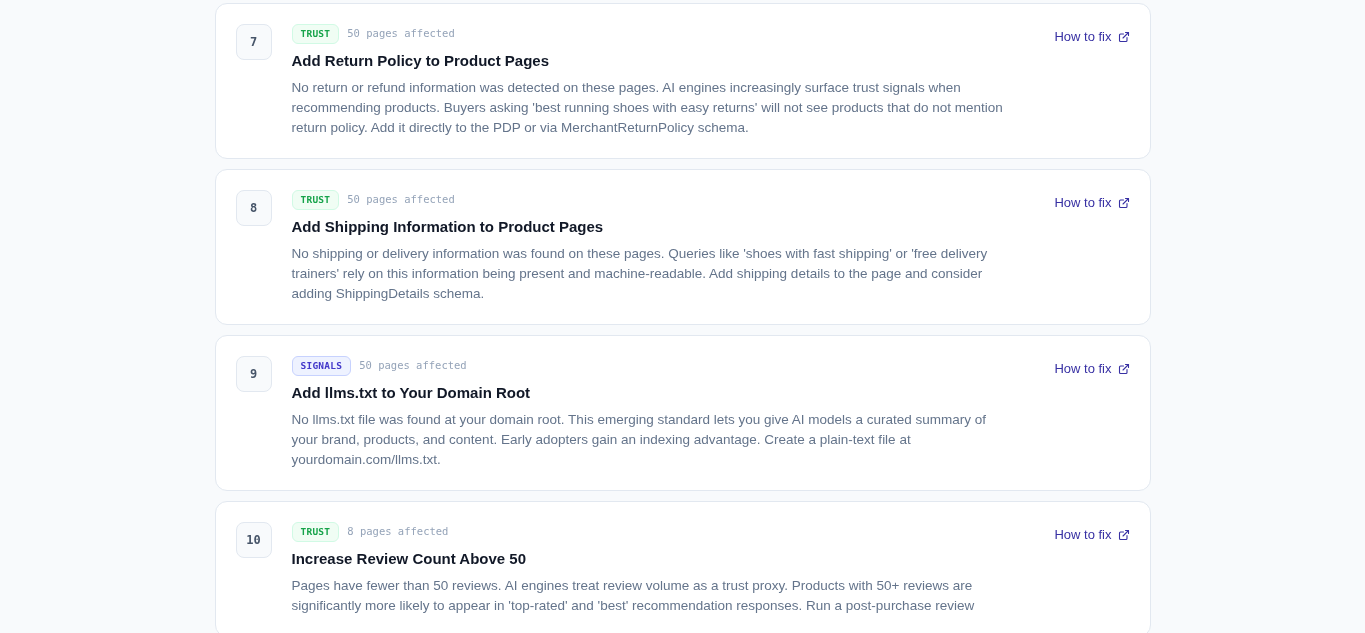 This screenshot has width=1365, height=633. Describe the element at coordinates (253, 42) in the screenshot. I see `issue-number: 7` at that location.